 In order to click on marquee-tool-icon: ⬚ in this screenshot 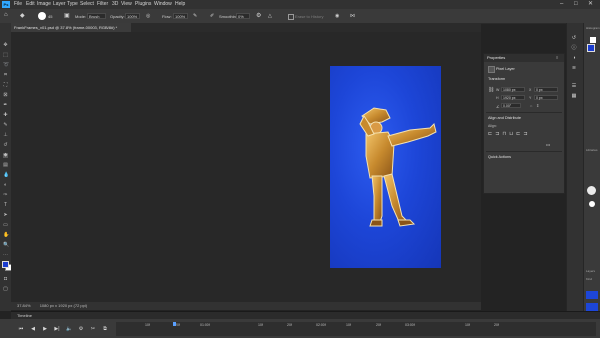, I will do `click(5, 55)`.